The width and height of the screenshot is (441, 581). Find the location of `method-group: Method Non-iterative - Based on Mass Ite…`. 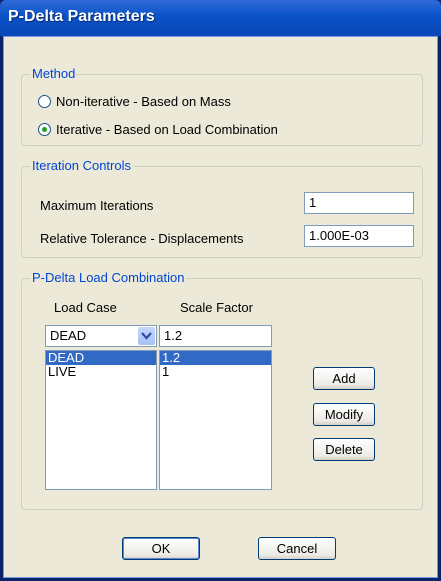

method-group: Method Non-iterative - Based on Mass Ite… is located at coordinates (222, 106).